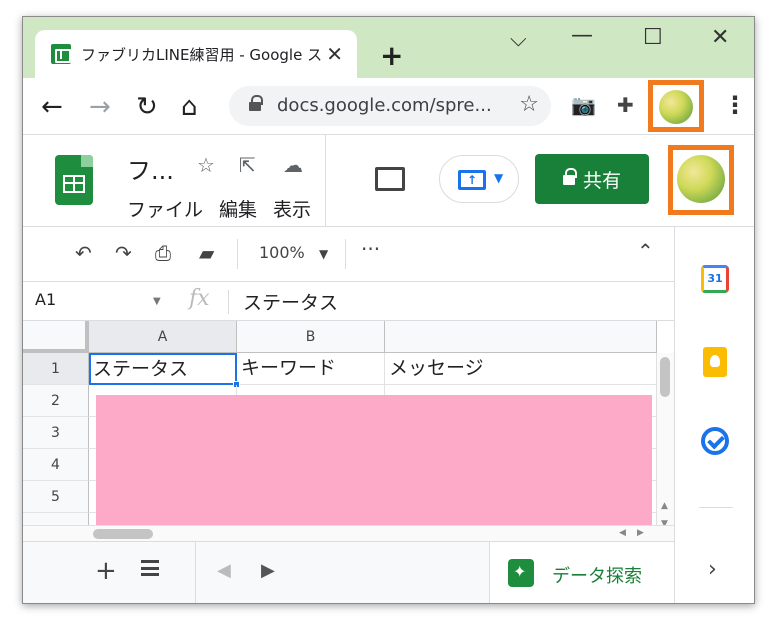  Describe the element at coordinates (106, 571) in the screenshot. I see `add-sheet-icon: +` at that location.